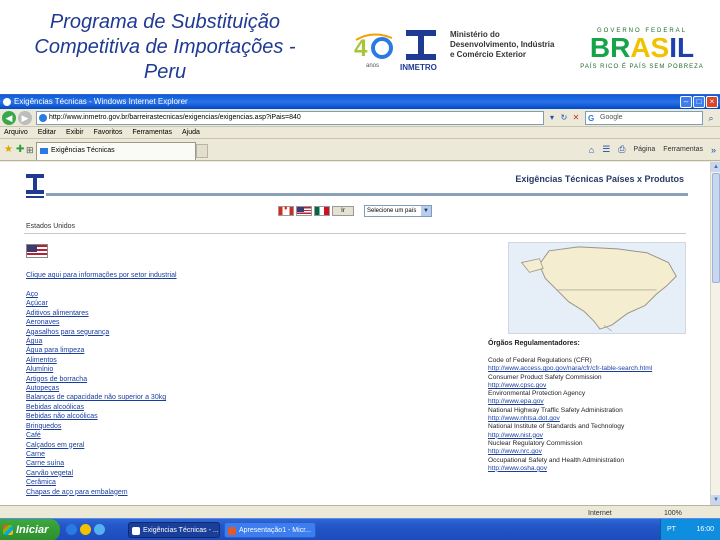 Image resolution: width=720 pixels, height=540 pixels. I want to click on flag-usa-large-icon, so click(37, 251).